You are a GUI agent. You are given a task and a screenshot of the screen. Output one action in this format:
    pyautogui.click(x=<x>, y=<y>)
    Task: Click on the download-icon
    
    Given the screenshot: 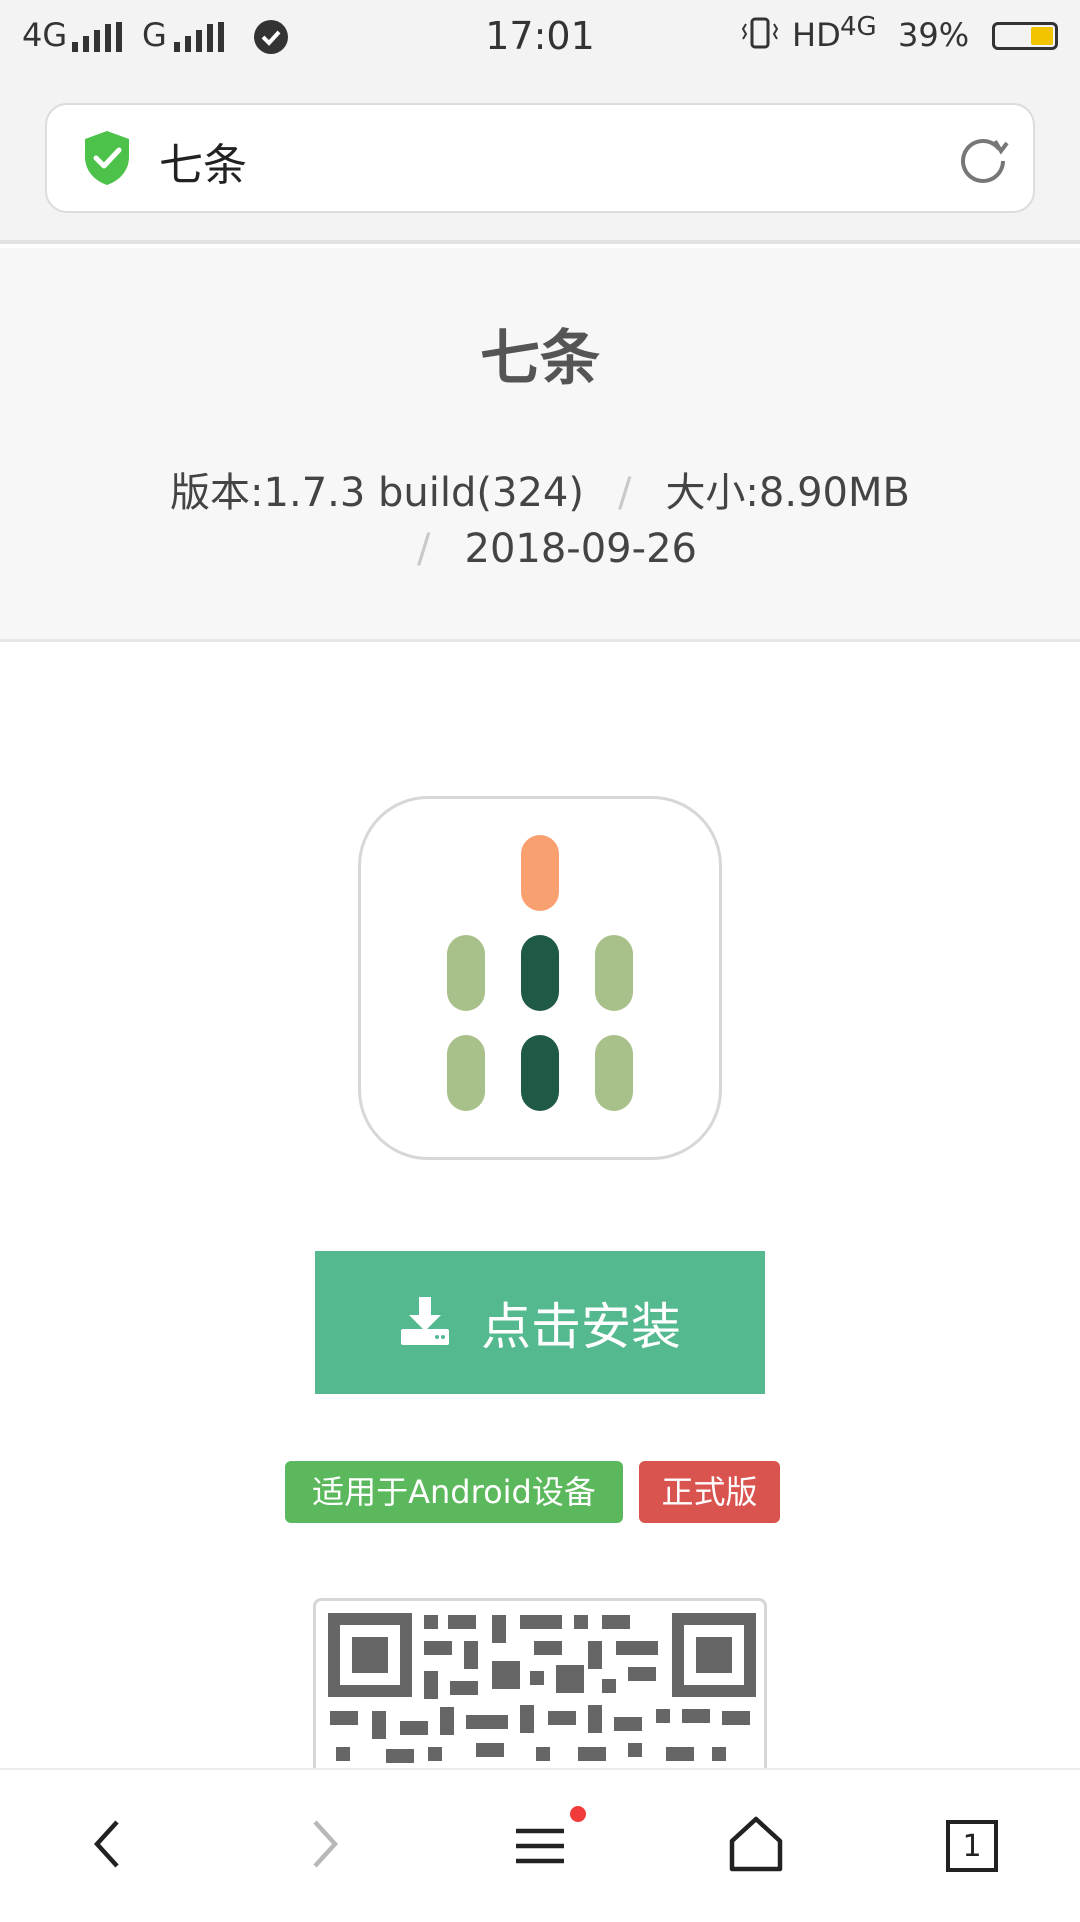 What is the action you would take?
    pyautogui.click(x=425, y=1323)
    